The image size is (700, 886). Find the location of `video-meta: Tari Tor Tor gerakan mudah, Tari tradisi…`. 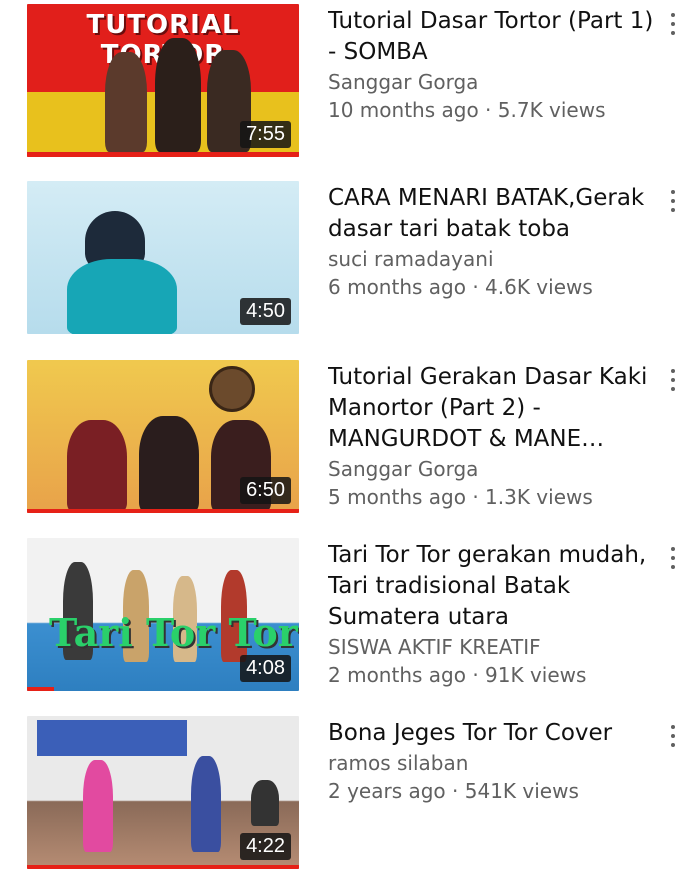

video-meta: Tari Tor Tor gerakan mudah, Tari tradisi… is located at coordinates (493, 614).